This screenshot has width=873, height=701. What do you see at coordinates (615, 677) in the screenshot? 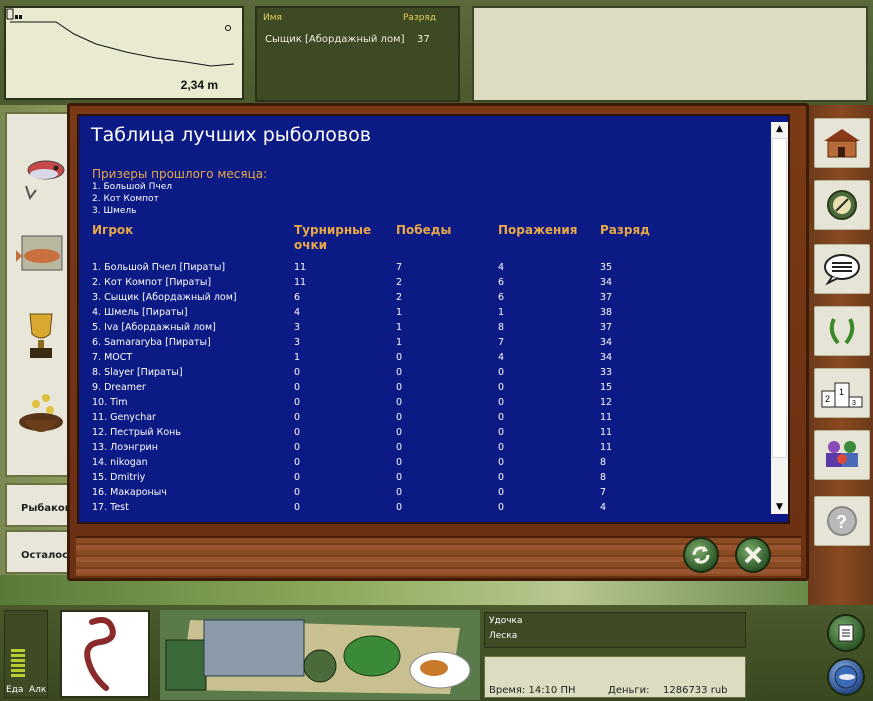
I see `status-panel: Время: 14:10 ПН Деньги: 1286733 rub` at bounding box center [615, 677].